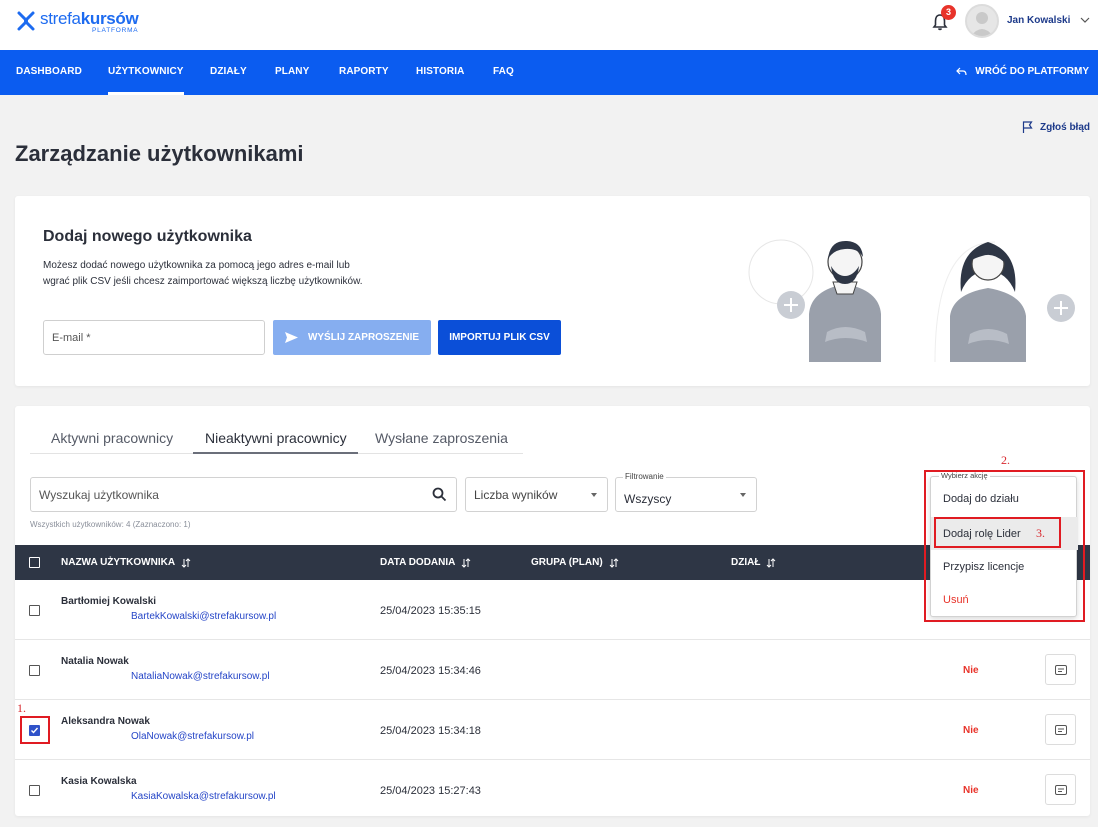 This screenshot has height=827, width=1098. I want to click on avatar, so click(982, 21).